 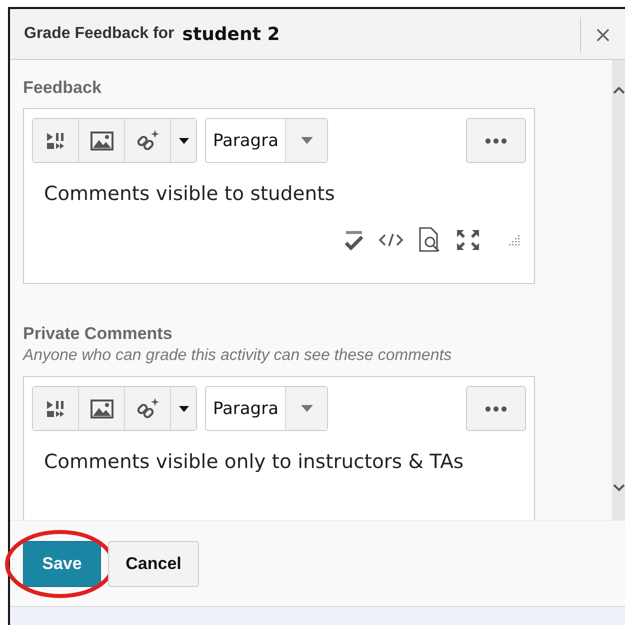 I want to click on source-code-button, so click(x=391, y=240).